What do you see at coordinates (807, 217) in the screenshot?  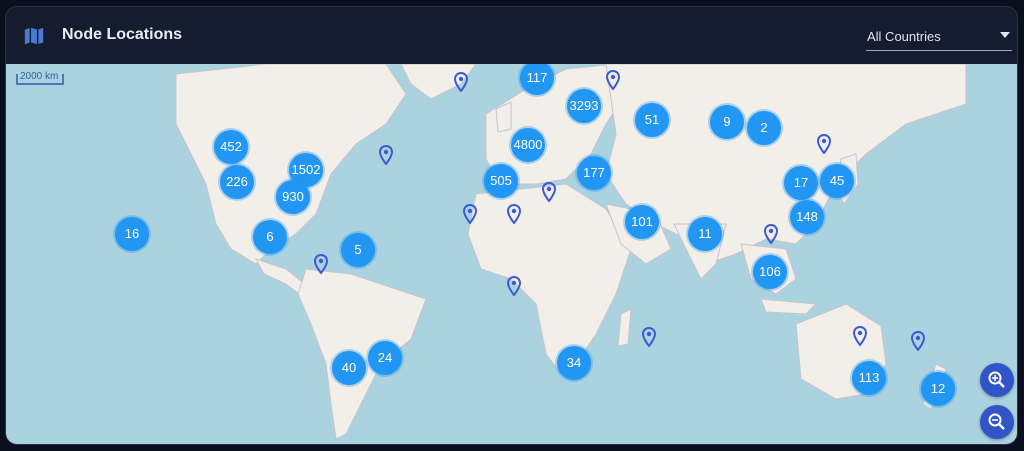 I see `cluster-marker-taiwan: 148` at bounding box center [807, 217].